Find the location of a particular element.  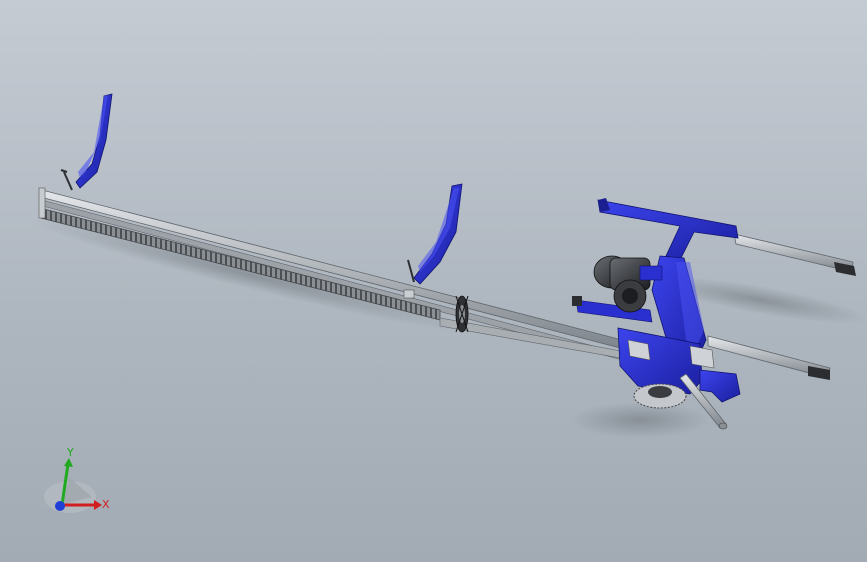

rail-end-cap is located at coordinates (42, 203).